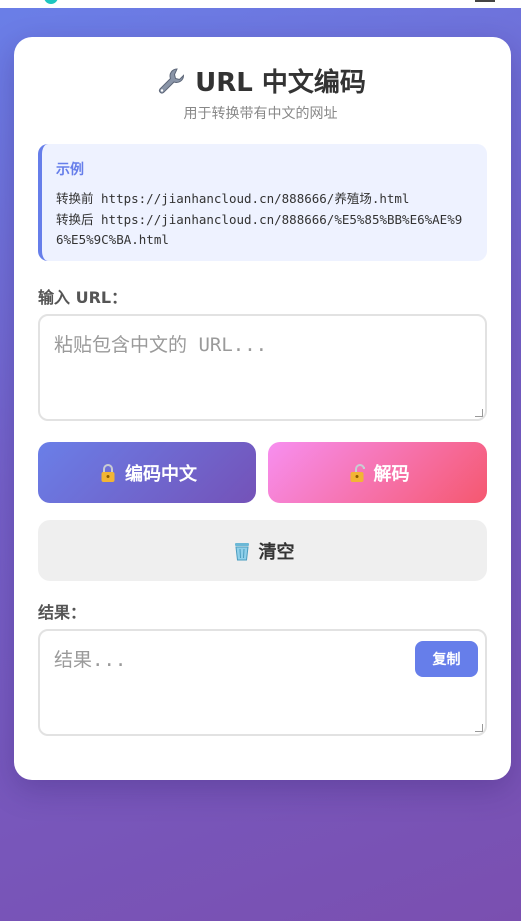 The width and height of the screenshot is (521, 921). What do you see at coordinates (357, 472) in the screenshot?
I see `unlock-icon` at bounding box center [357, 472].